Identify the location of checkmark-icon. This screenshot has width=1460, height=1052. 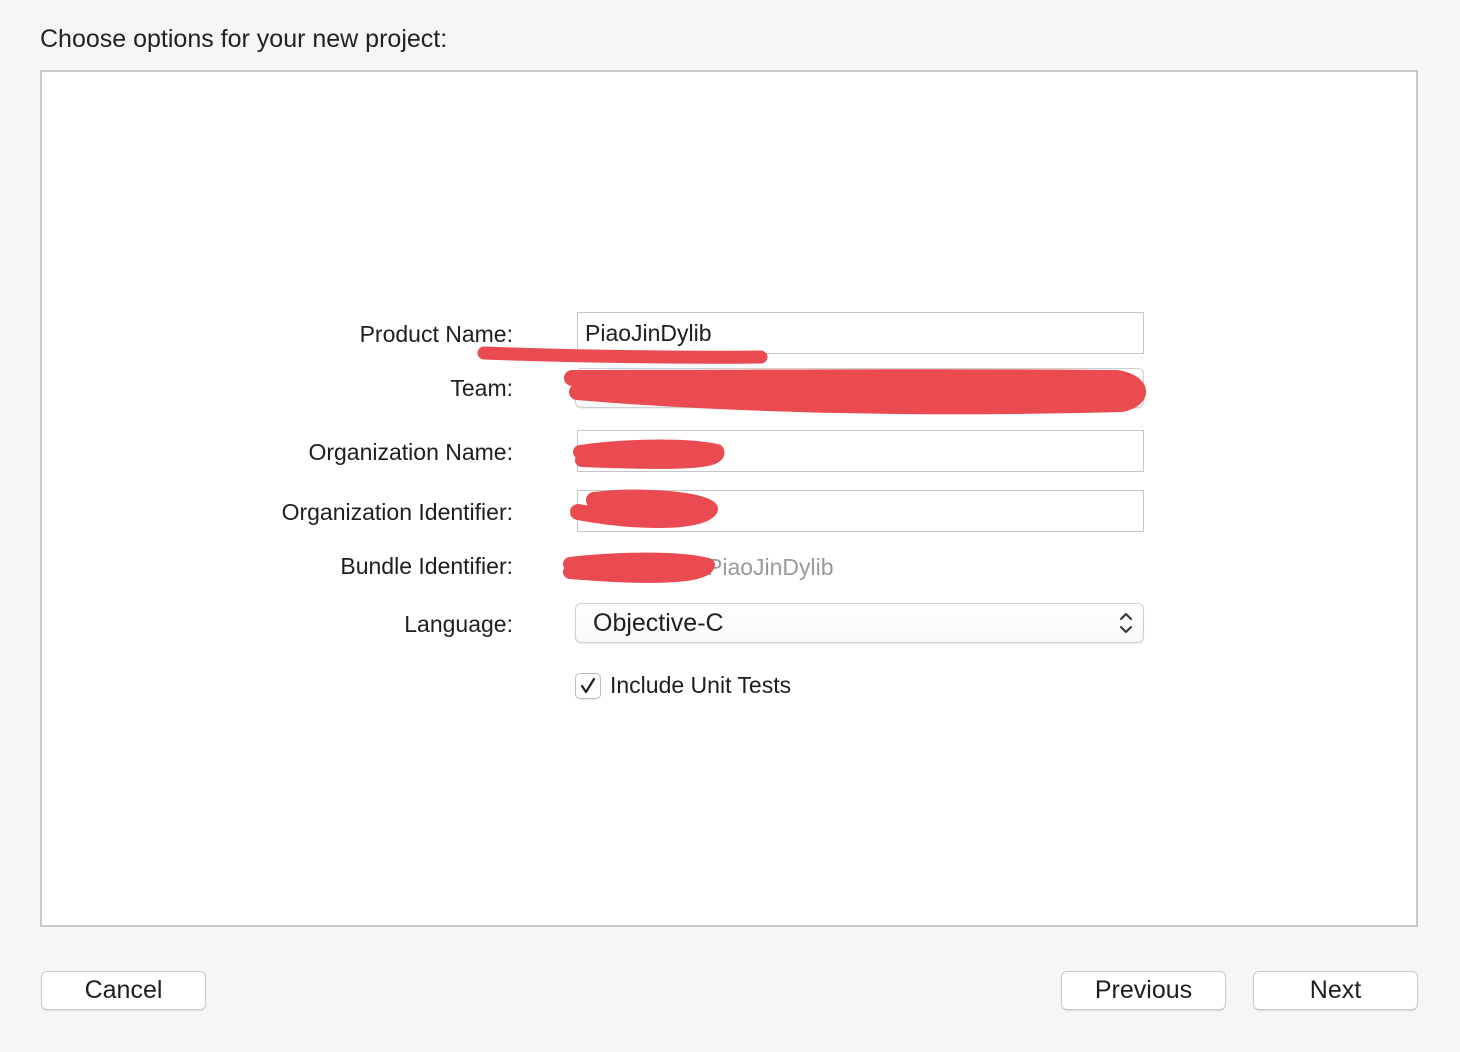
(588, 685).